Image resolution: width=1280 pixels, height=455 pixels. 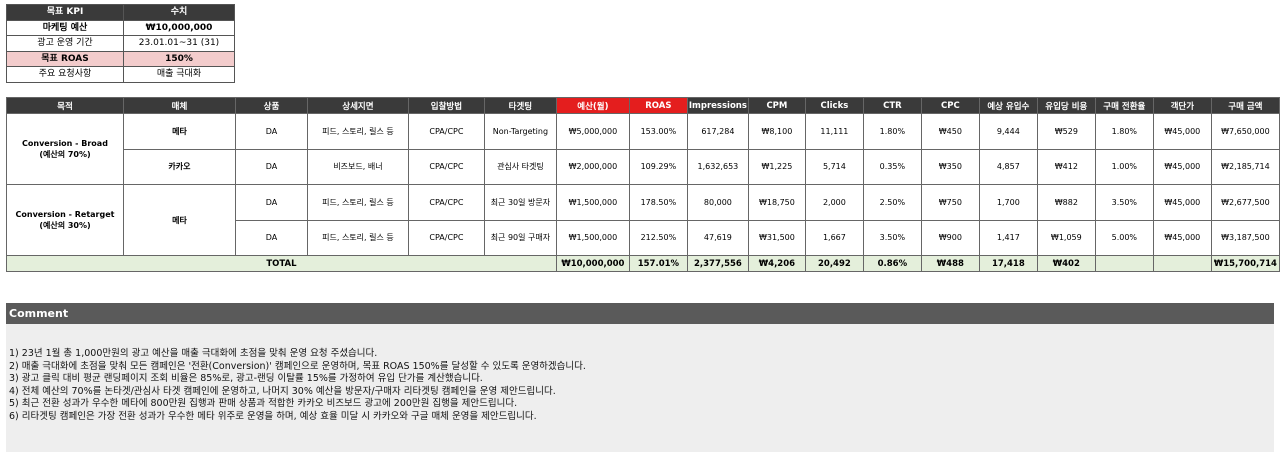 What do you see at coordinates (357, 105) in the screenshot?
I see `col-header-placement: 상세지면` at bounding box center [357, 105].